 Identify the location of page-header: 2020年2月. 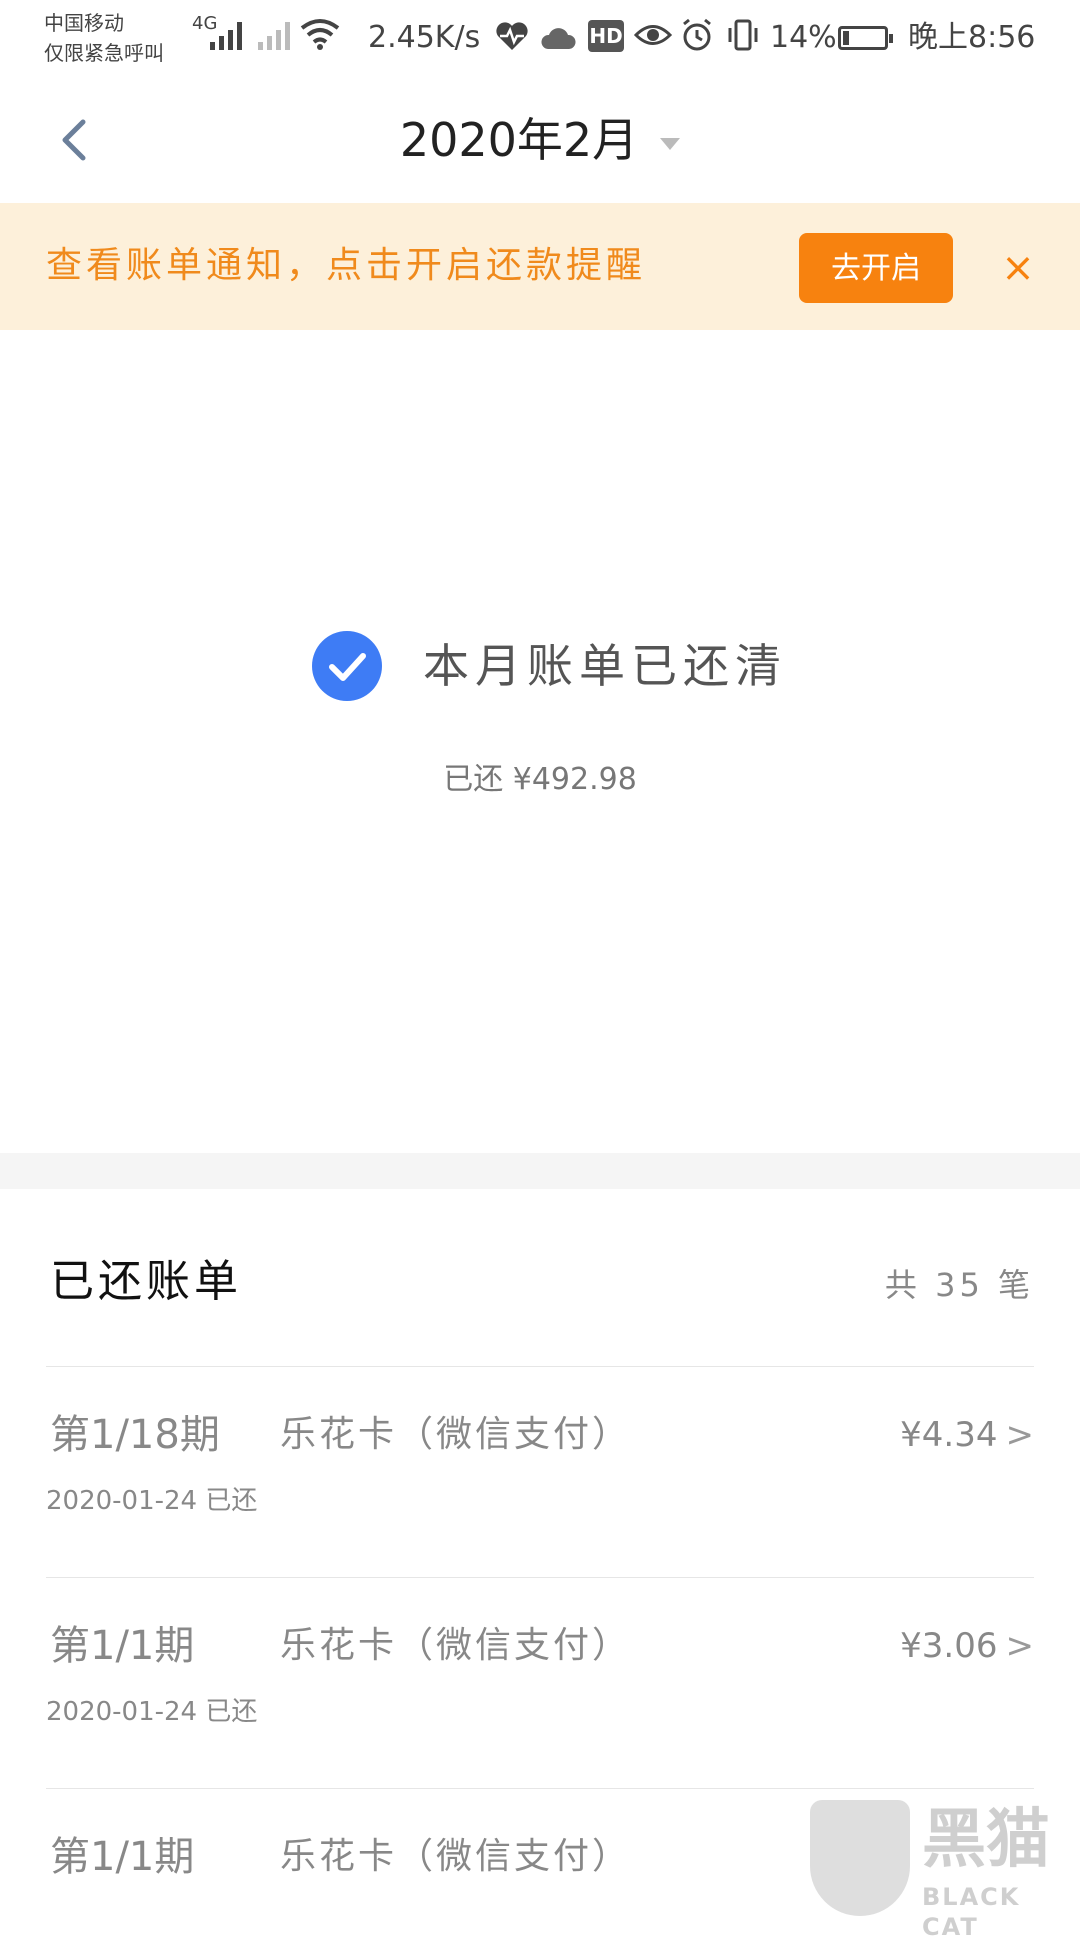
(540, 140).